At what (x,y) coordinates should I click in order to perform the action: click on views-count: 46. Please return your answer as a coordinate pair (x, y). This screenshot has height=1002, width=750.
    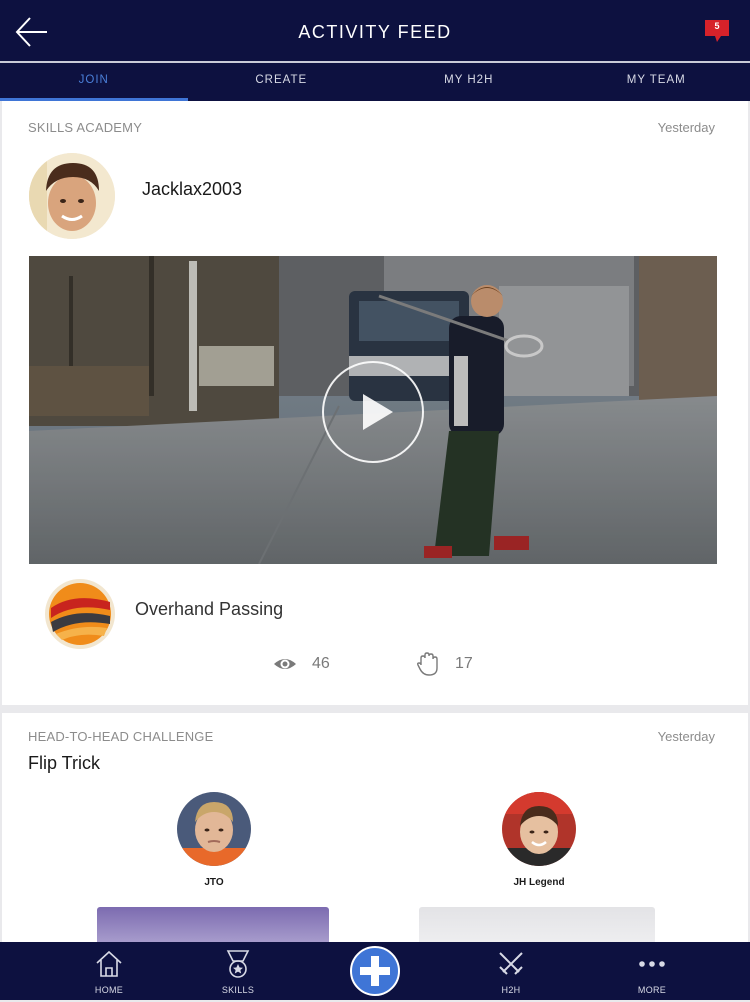
    Looking at the image, I should click on (321, 664).